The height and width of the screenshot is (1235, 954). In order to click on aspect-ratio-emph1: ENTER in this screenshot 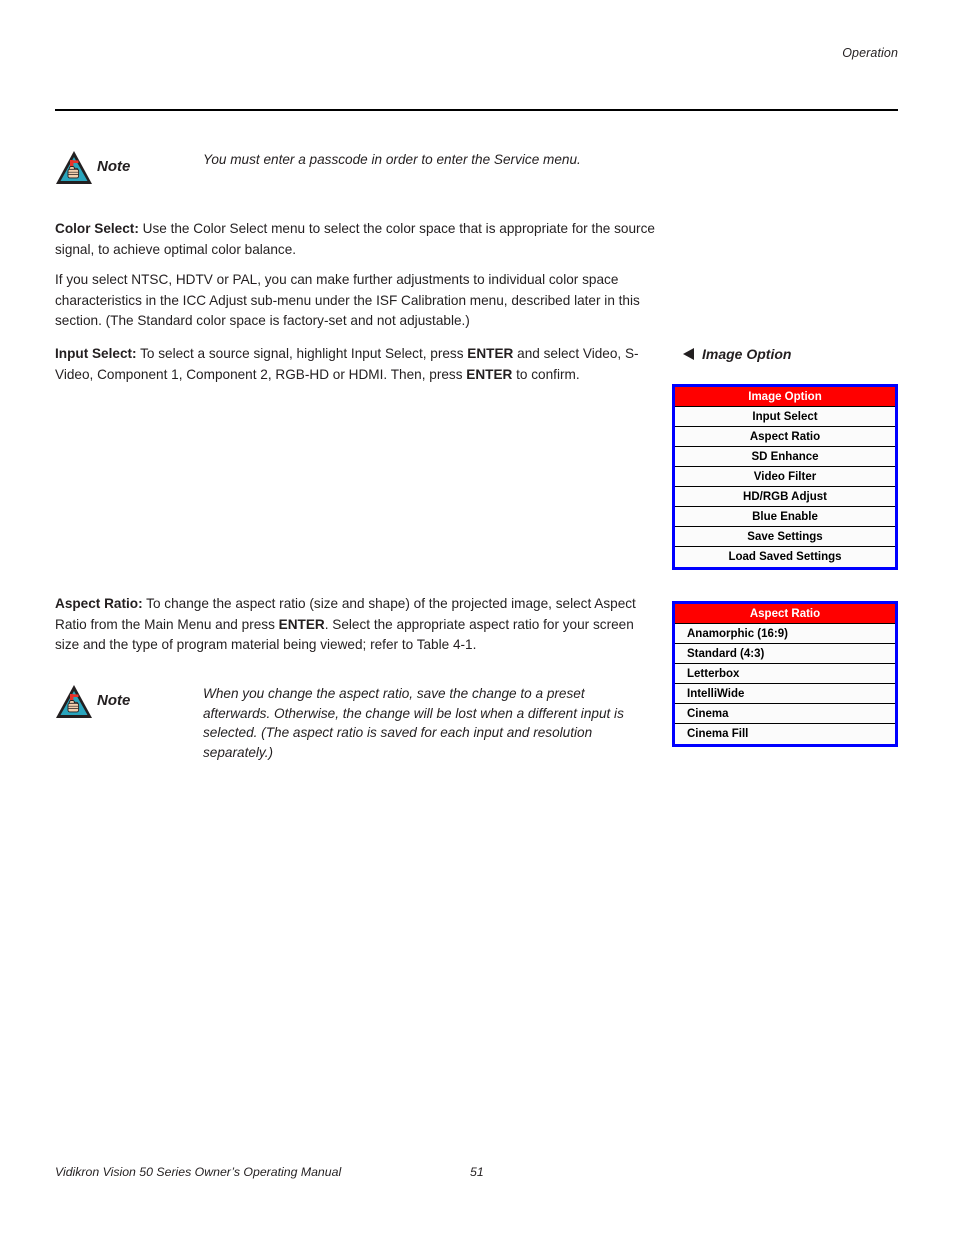, I will do `click(301, 624)`.